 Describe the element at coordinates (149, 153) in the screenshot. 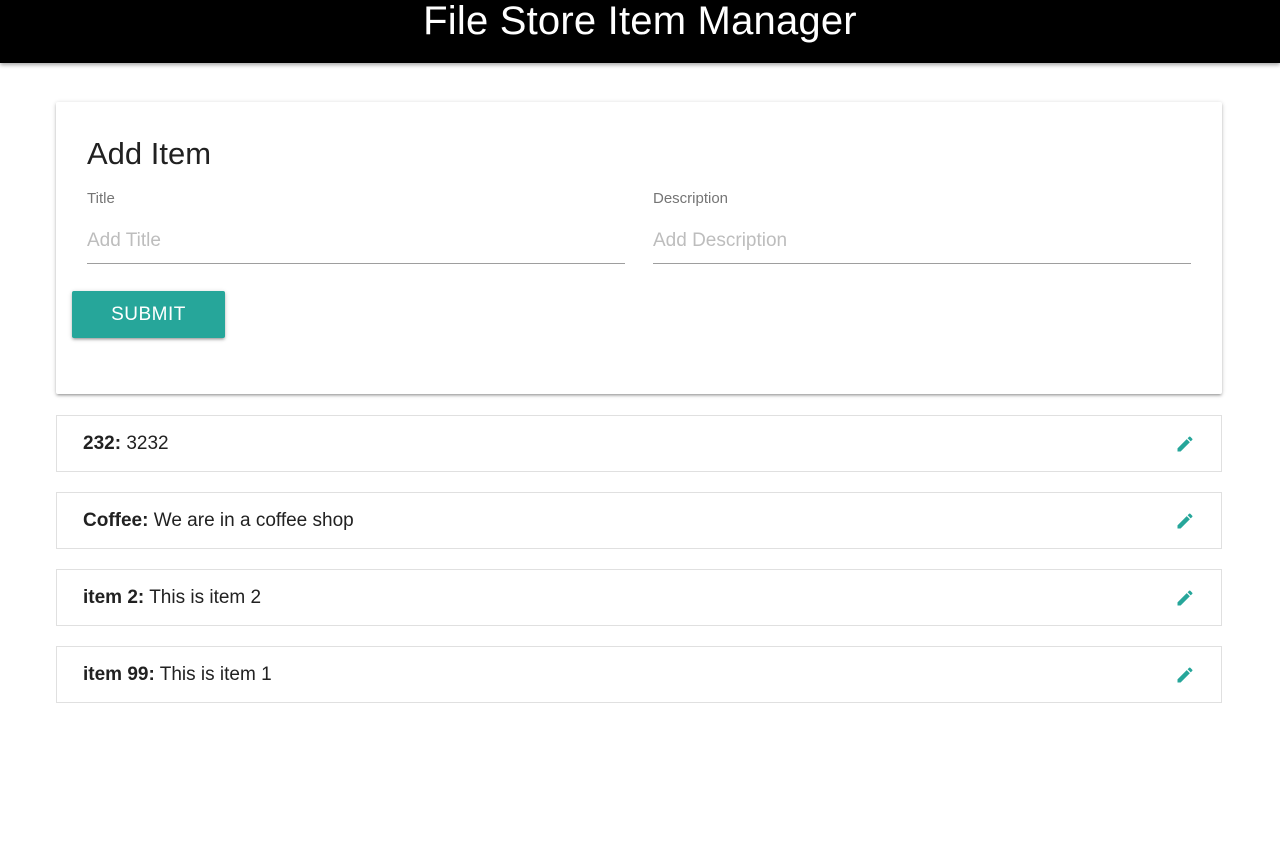

I see `add-item-heading: Add Item` at that location.